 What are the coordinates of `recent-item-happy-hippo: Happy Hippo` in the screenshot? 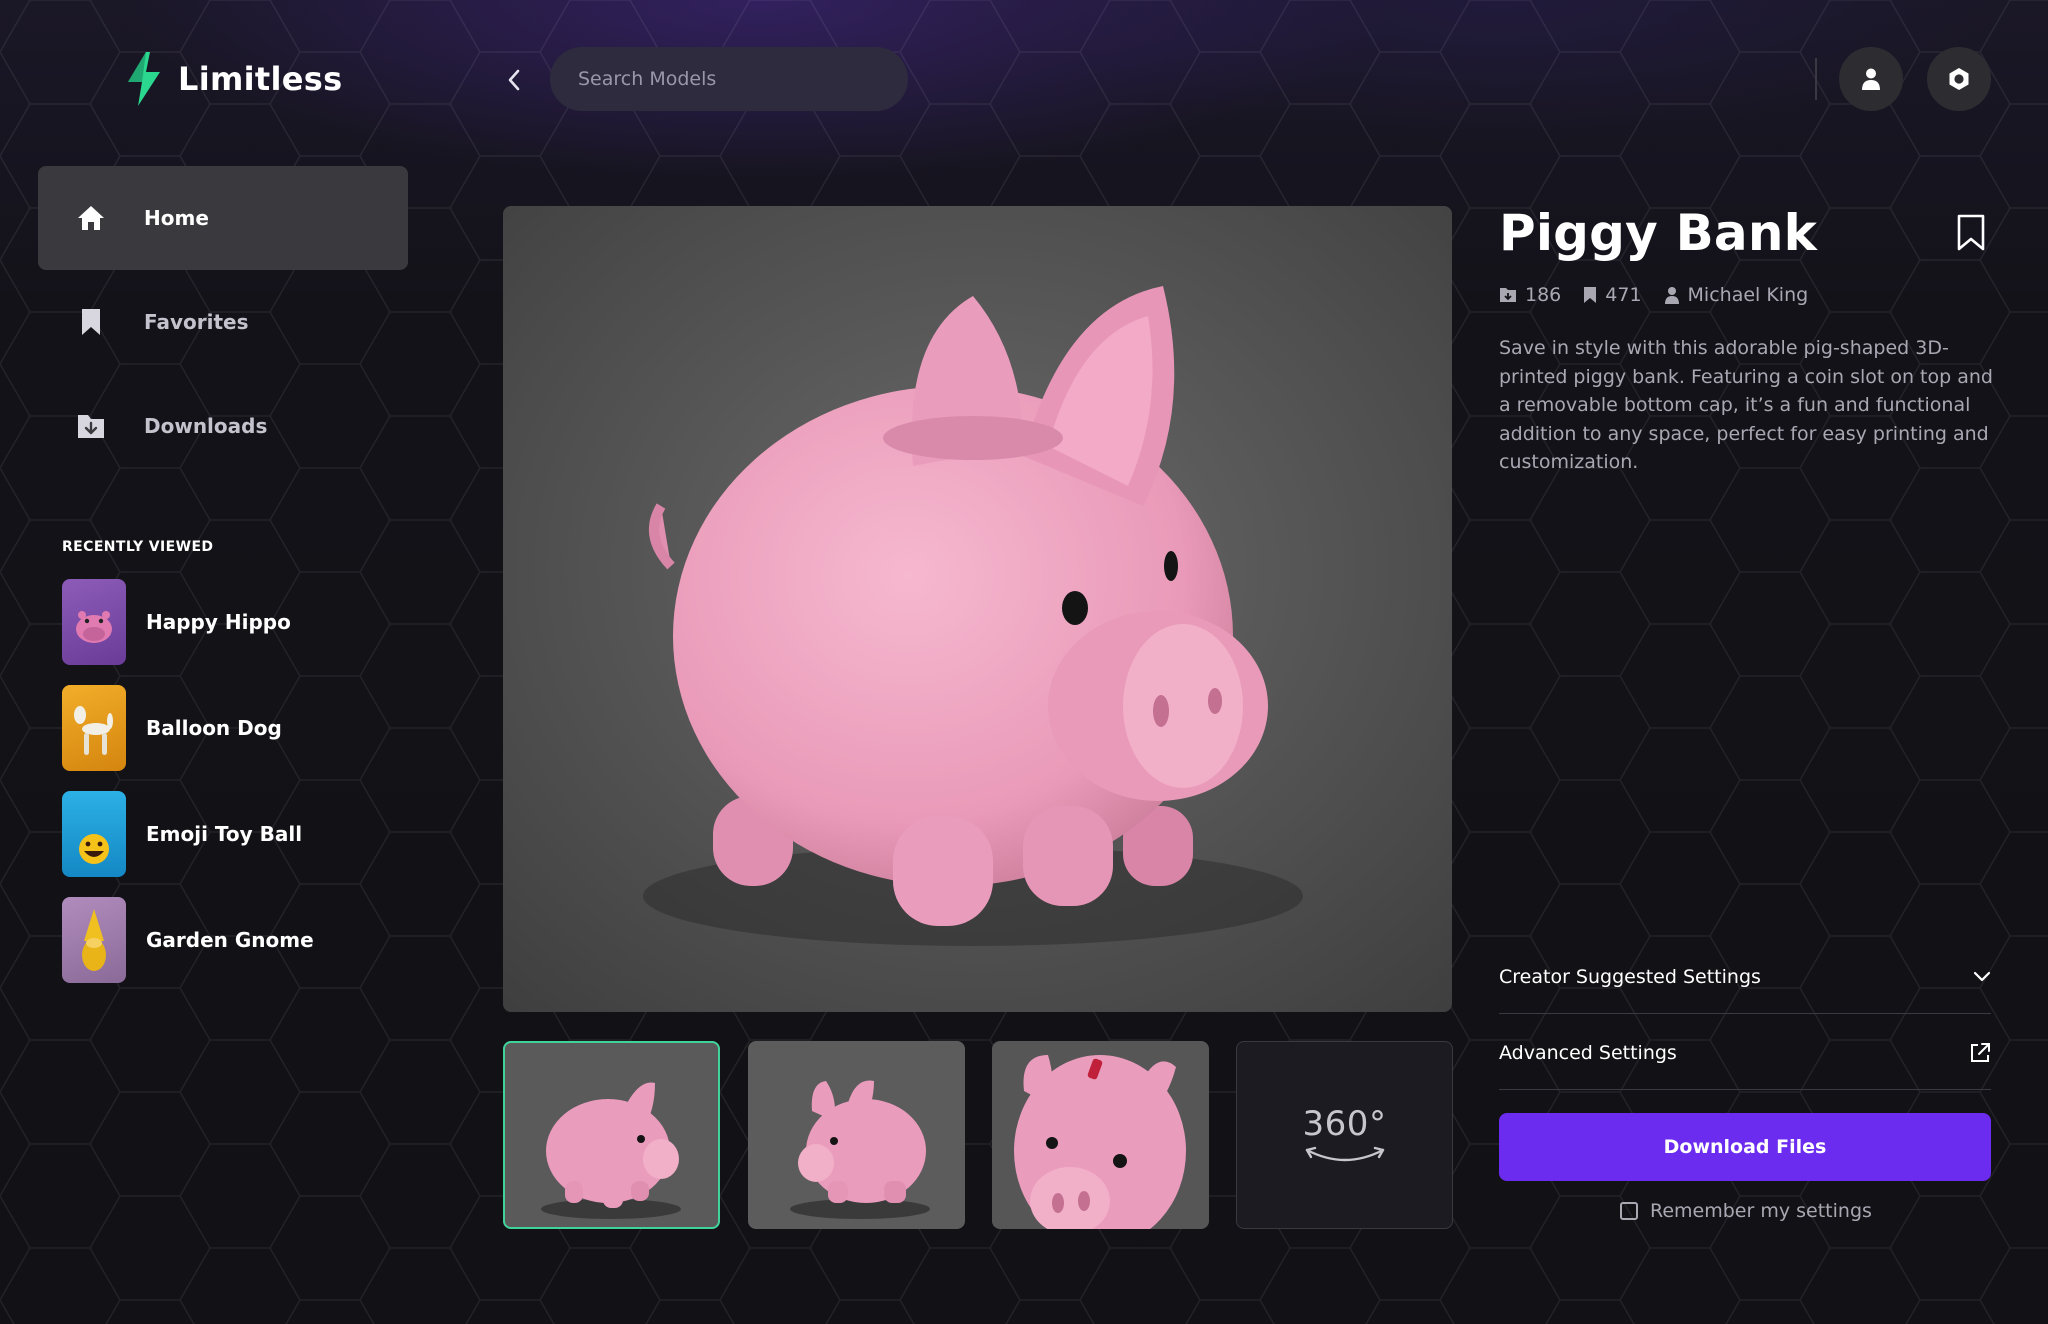 It's located at (176, 622).